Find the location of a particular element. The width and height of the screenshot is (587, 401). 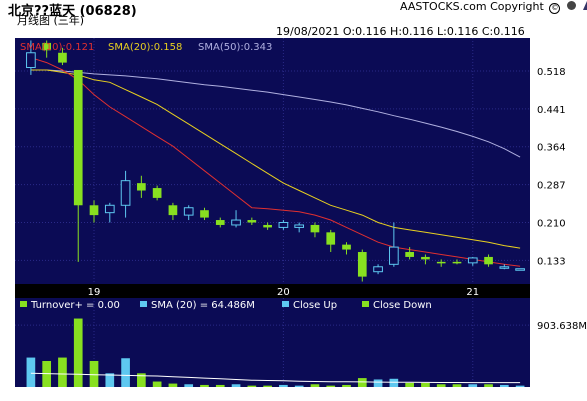

price-tick-label: 0.441 is located at coordinates (551, 110).